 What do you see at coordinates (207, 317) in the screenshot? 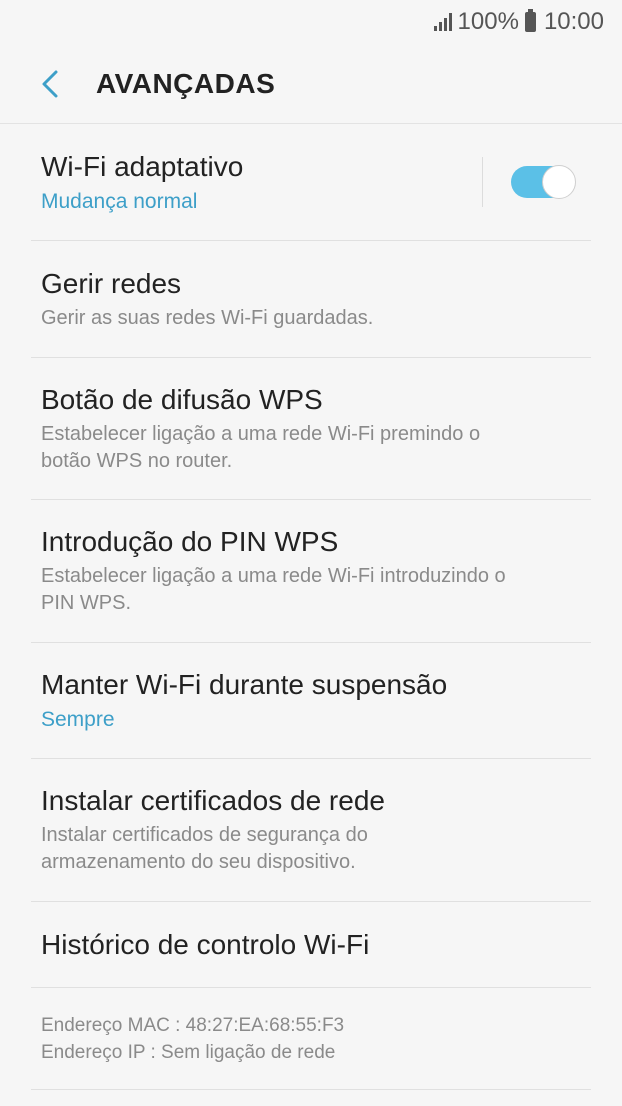
I see `setting-subtitle: Gerir as suas redes Wi-Fi guardadas.` at bounding box center [207, 317].